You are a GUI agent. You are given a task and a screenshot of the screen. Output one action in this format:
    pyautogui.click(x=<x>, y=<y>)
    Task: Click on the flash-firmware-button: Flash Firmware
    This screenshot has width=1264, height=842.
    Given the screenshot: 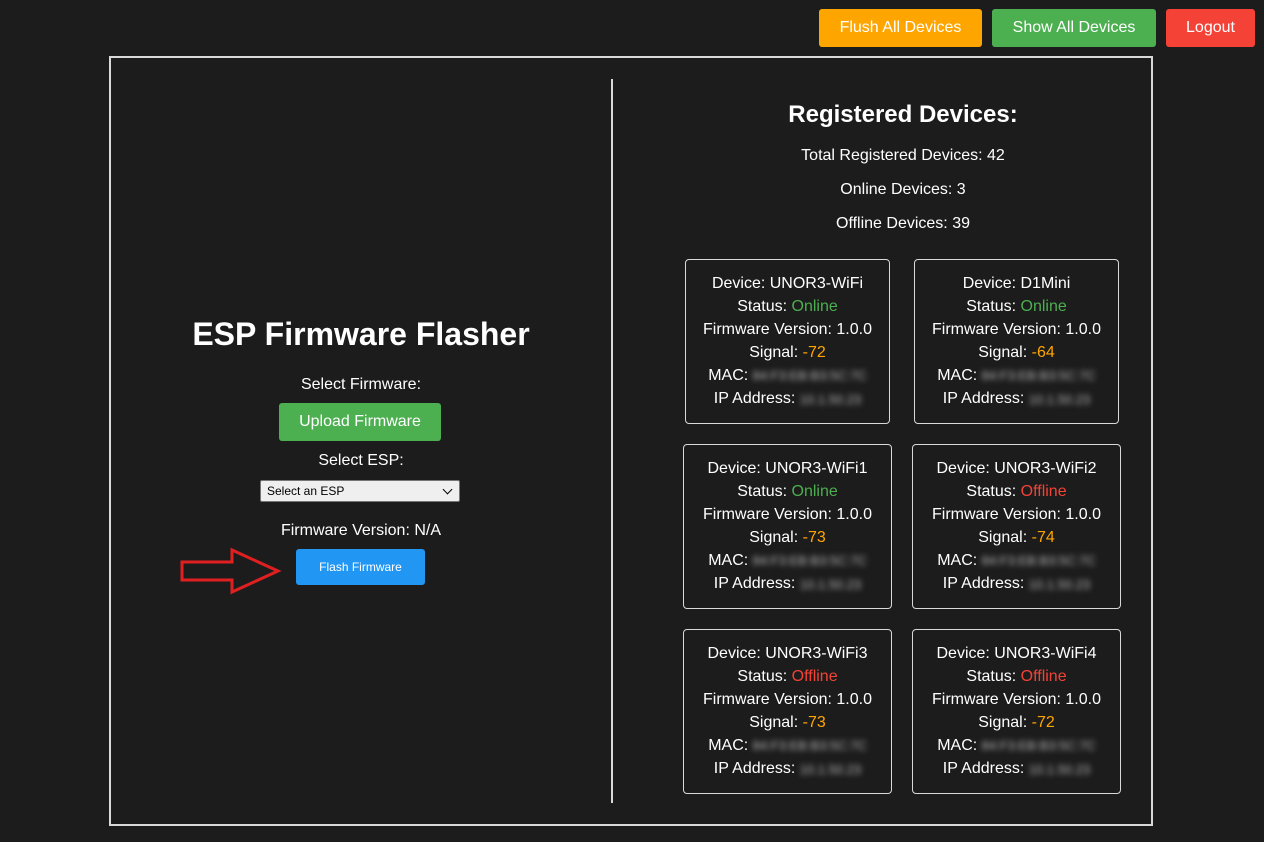 What is the action you would take?
    pyautogui.click(x=360, y=567)
    